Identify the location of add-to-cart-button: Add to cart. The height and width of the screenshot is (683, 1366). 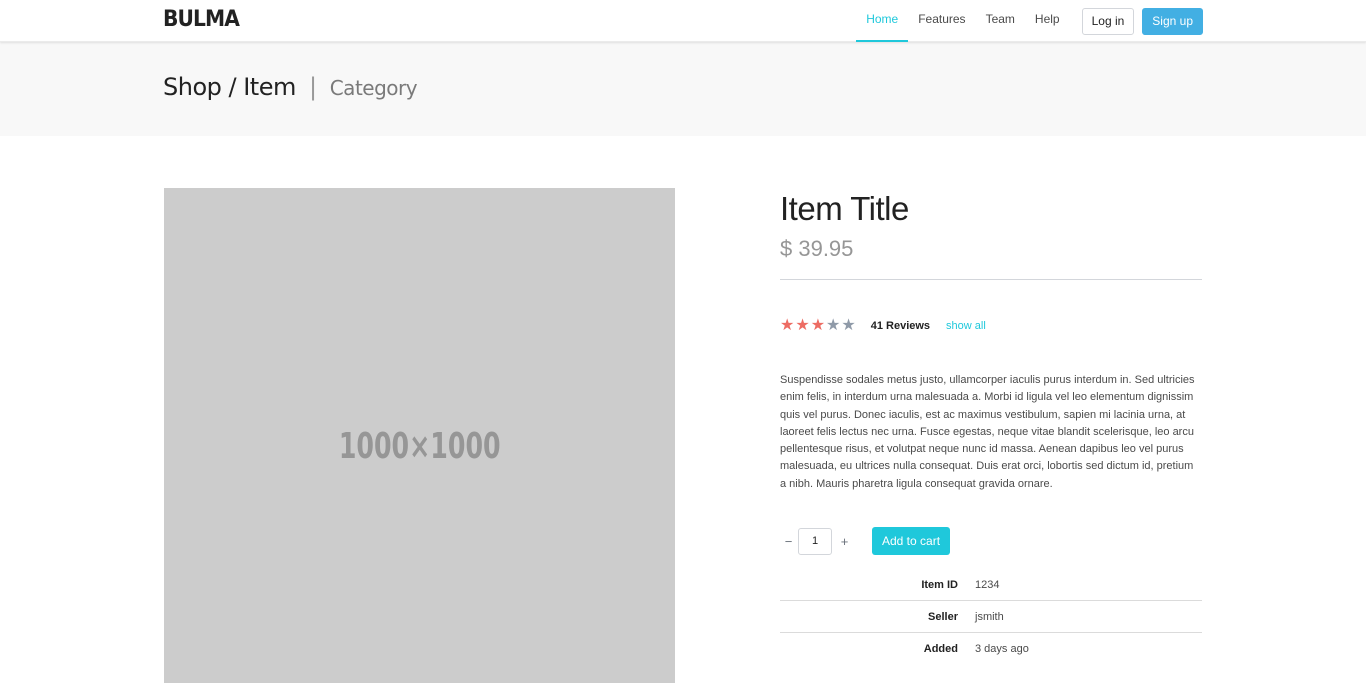
(911, 541).